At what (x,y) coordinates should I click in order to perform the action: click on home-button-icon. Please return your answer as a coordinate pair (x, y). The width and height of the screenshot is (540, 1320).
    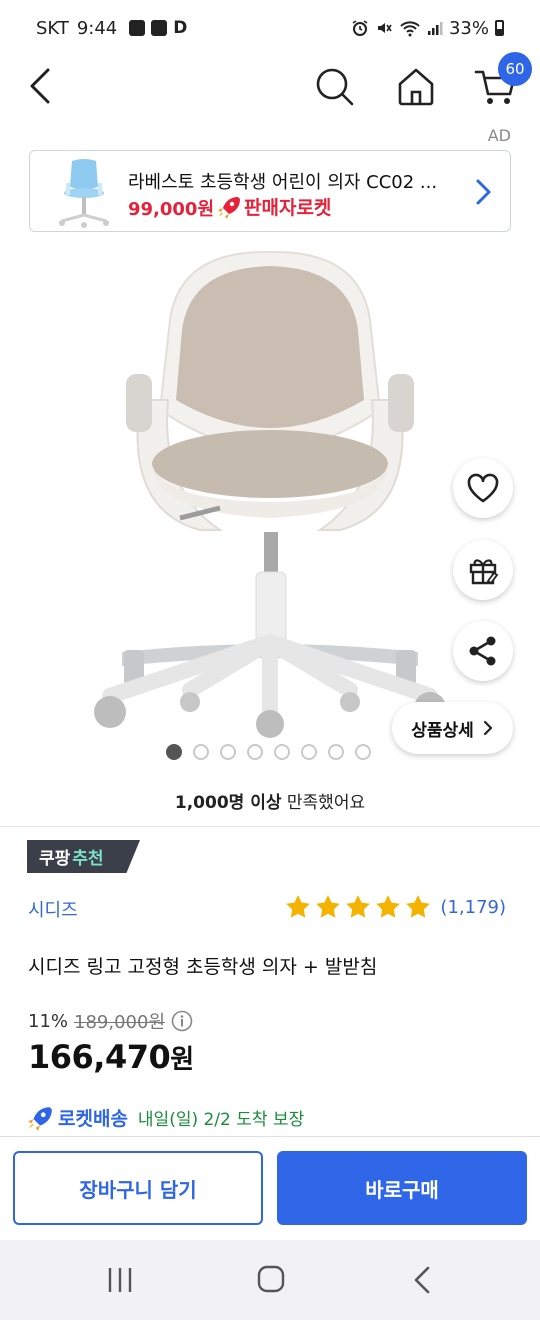
    Looking at the image, I should click on (271, 1279).